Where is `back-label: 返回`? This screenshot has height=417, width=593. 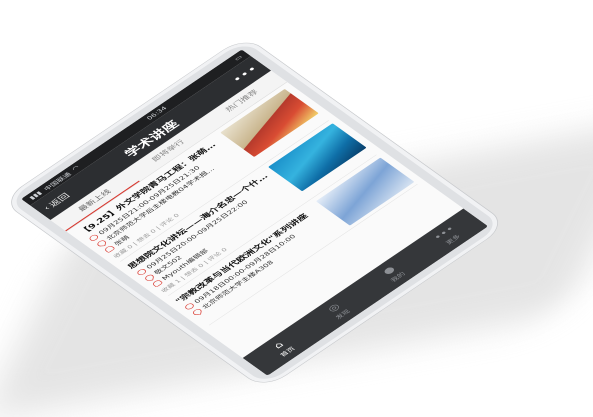
back-label: 返回 is located at coordinates (60, 200).